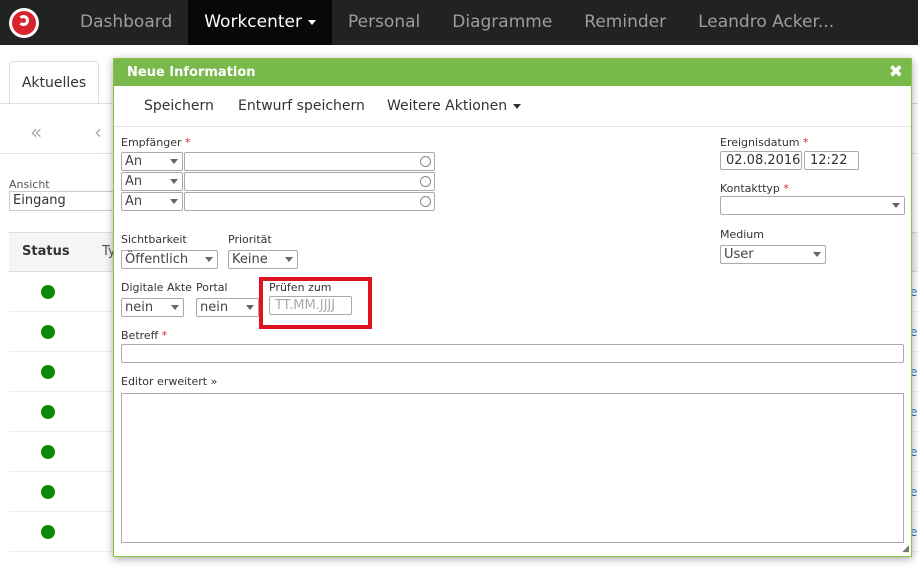 The height and width of the screenshot is (568, 918). What do you see at coordinates (98, 132) in the screenshot?
I see `prev-page-icon: ‹` at bounding box center [98, 132].